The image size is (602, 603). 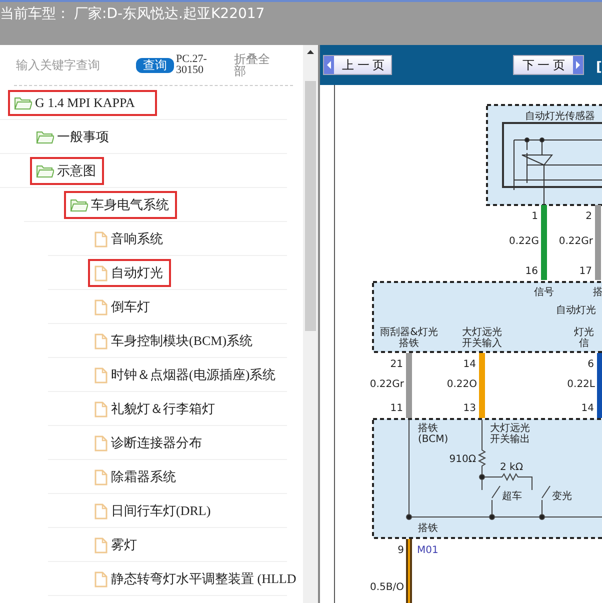 What do you see at coordinates (169, 14) in the screenshot?
I see `vehicle-name: 厂家:D-东风悦达.起亚K22017` at bounding box center [169, 14].